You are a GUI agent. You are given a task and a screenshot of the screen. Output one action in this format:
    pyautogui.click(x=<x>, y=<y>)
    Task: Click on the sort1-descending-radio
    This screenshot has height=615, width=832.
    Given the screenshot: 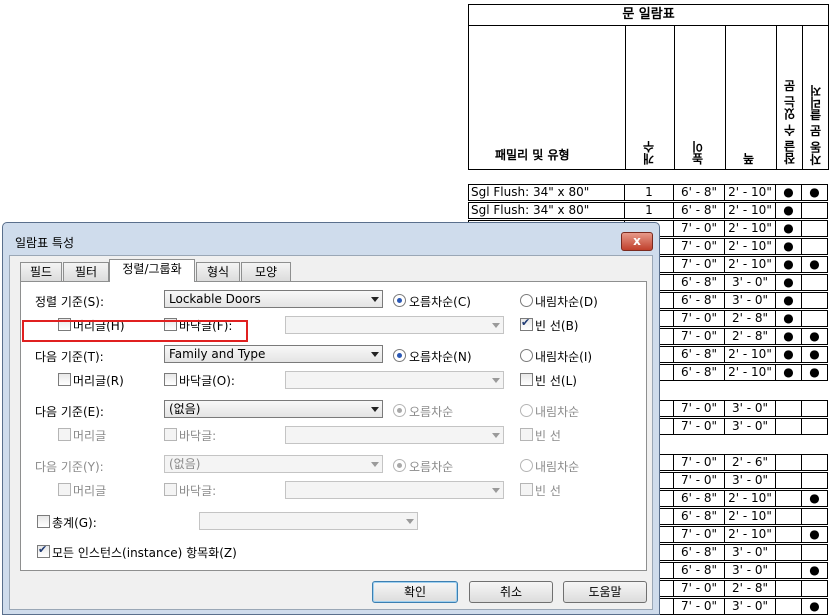 What is the action you would take?
    pyautogui.click(x=526, y=300)
    